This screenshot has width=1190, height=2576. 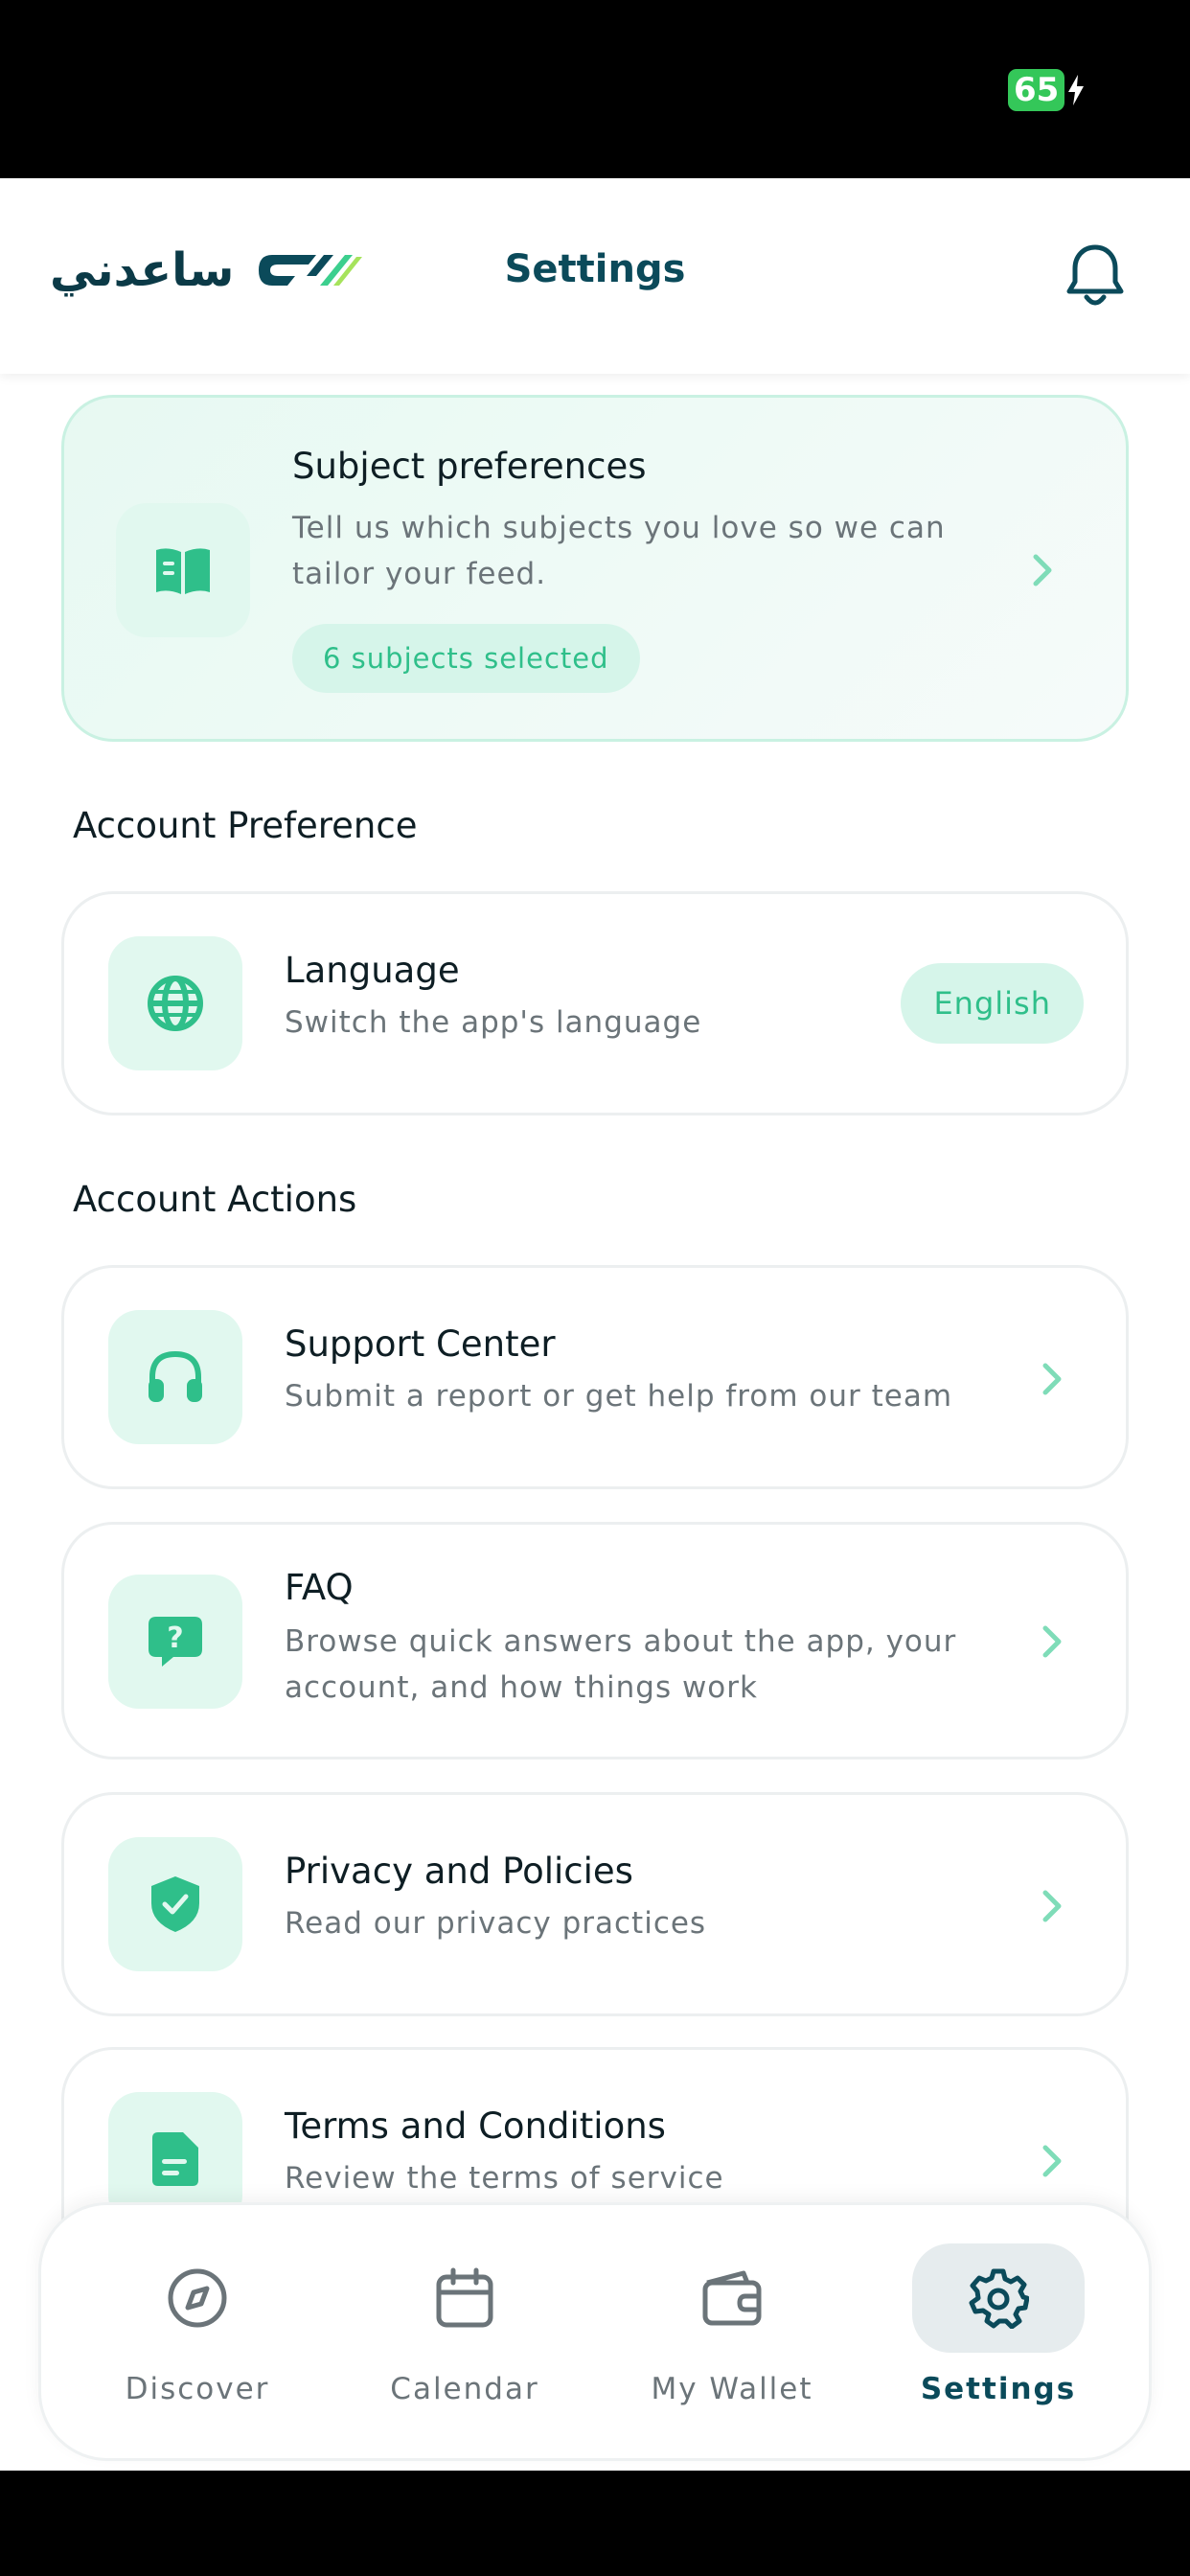 What do you see at coordinates (1037, 90) in the screenshot?
I see `battery-level: 65` at bounding box center [1037, 90].